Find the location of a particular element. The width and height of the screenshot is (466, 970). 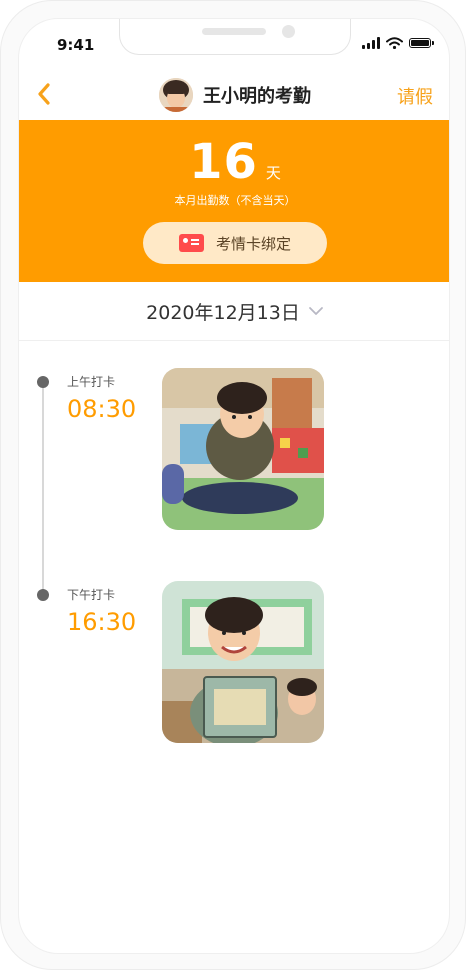

card-icon is located at coordinates (191, 243).